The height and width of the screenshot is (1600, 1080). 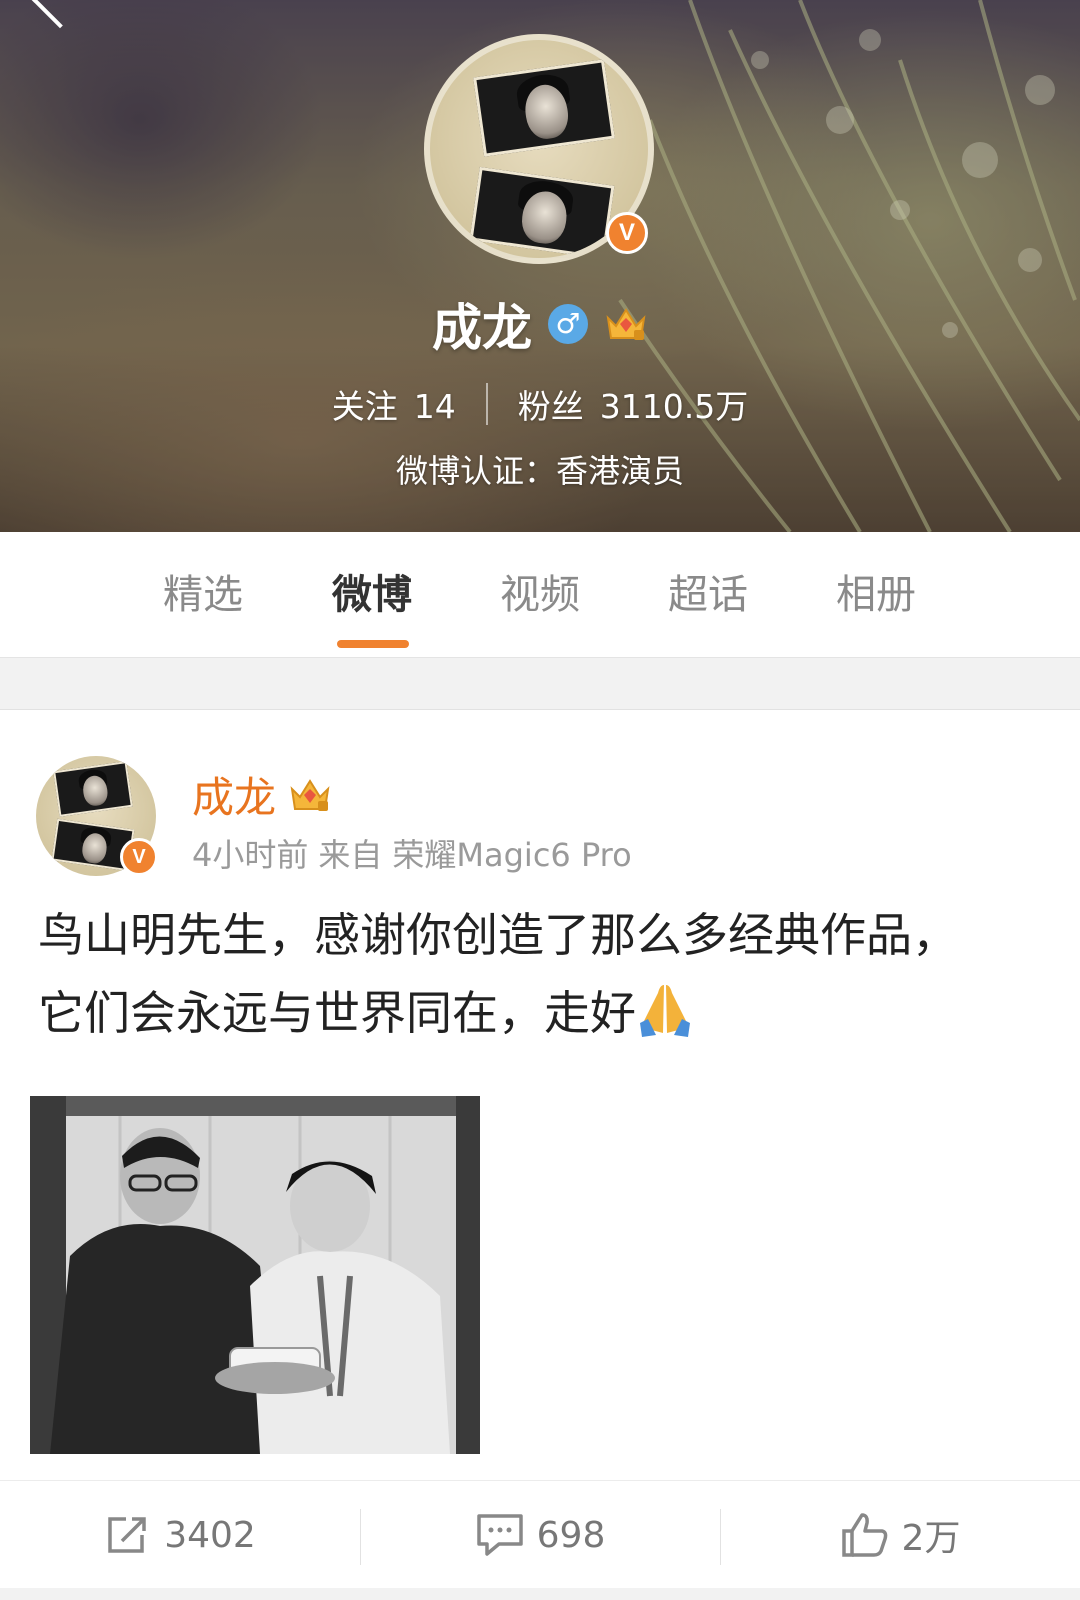 What do you see at coordinates (900, 1535) in the screenshot?
I see `like-button: 2万` at bounding box center [900, 1535].